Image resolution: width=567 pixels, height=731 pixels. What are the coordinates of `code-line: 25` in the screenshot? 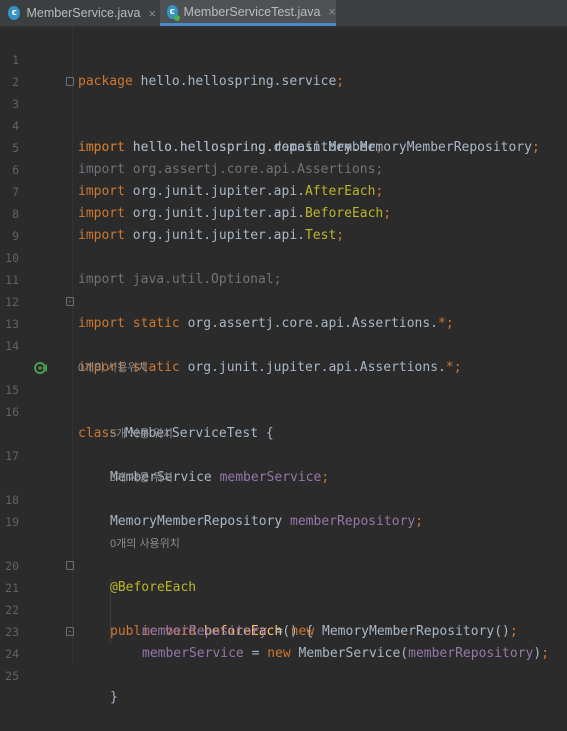 It's located at (283, 663).